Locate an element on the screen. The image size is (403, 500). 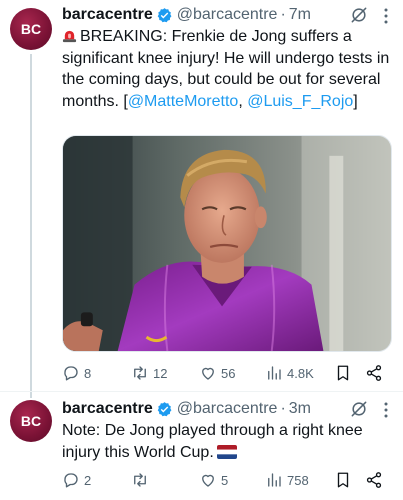
mention-link-2: @Luis_F_Rojo is located at coordinates (300, 101).